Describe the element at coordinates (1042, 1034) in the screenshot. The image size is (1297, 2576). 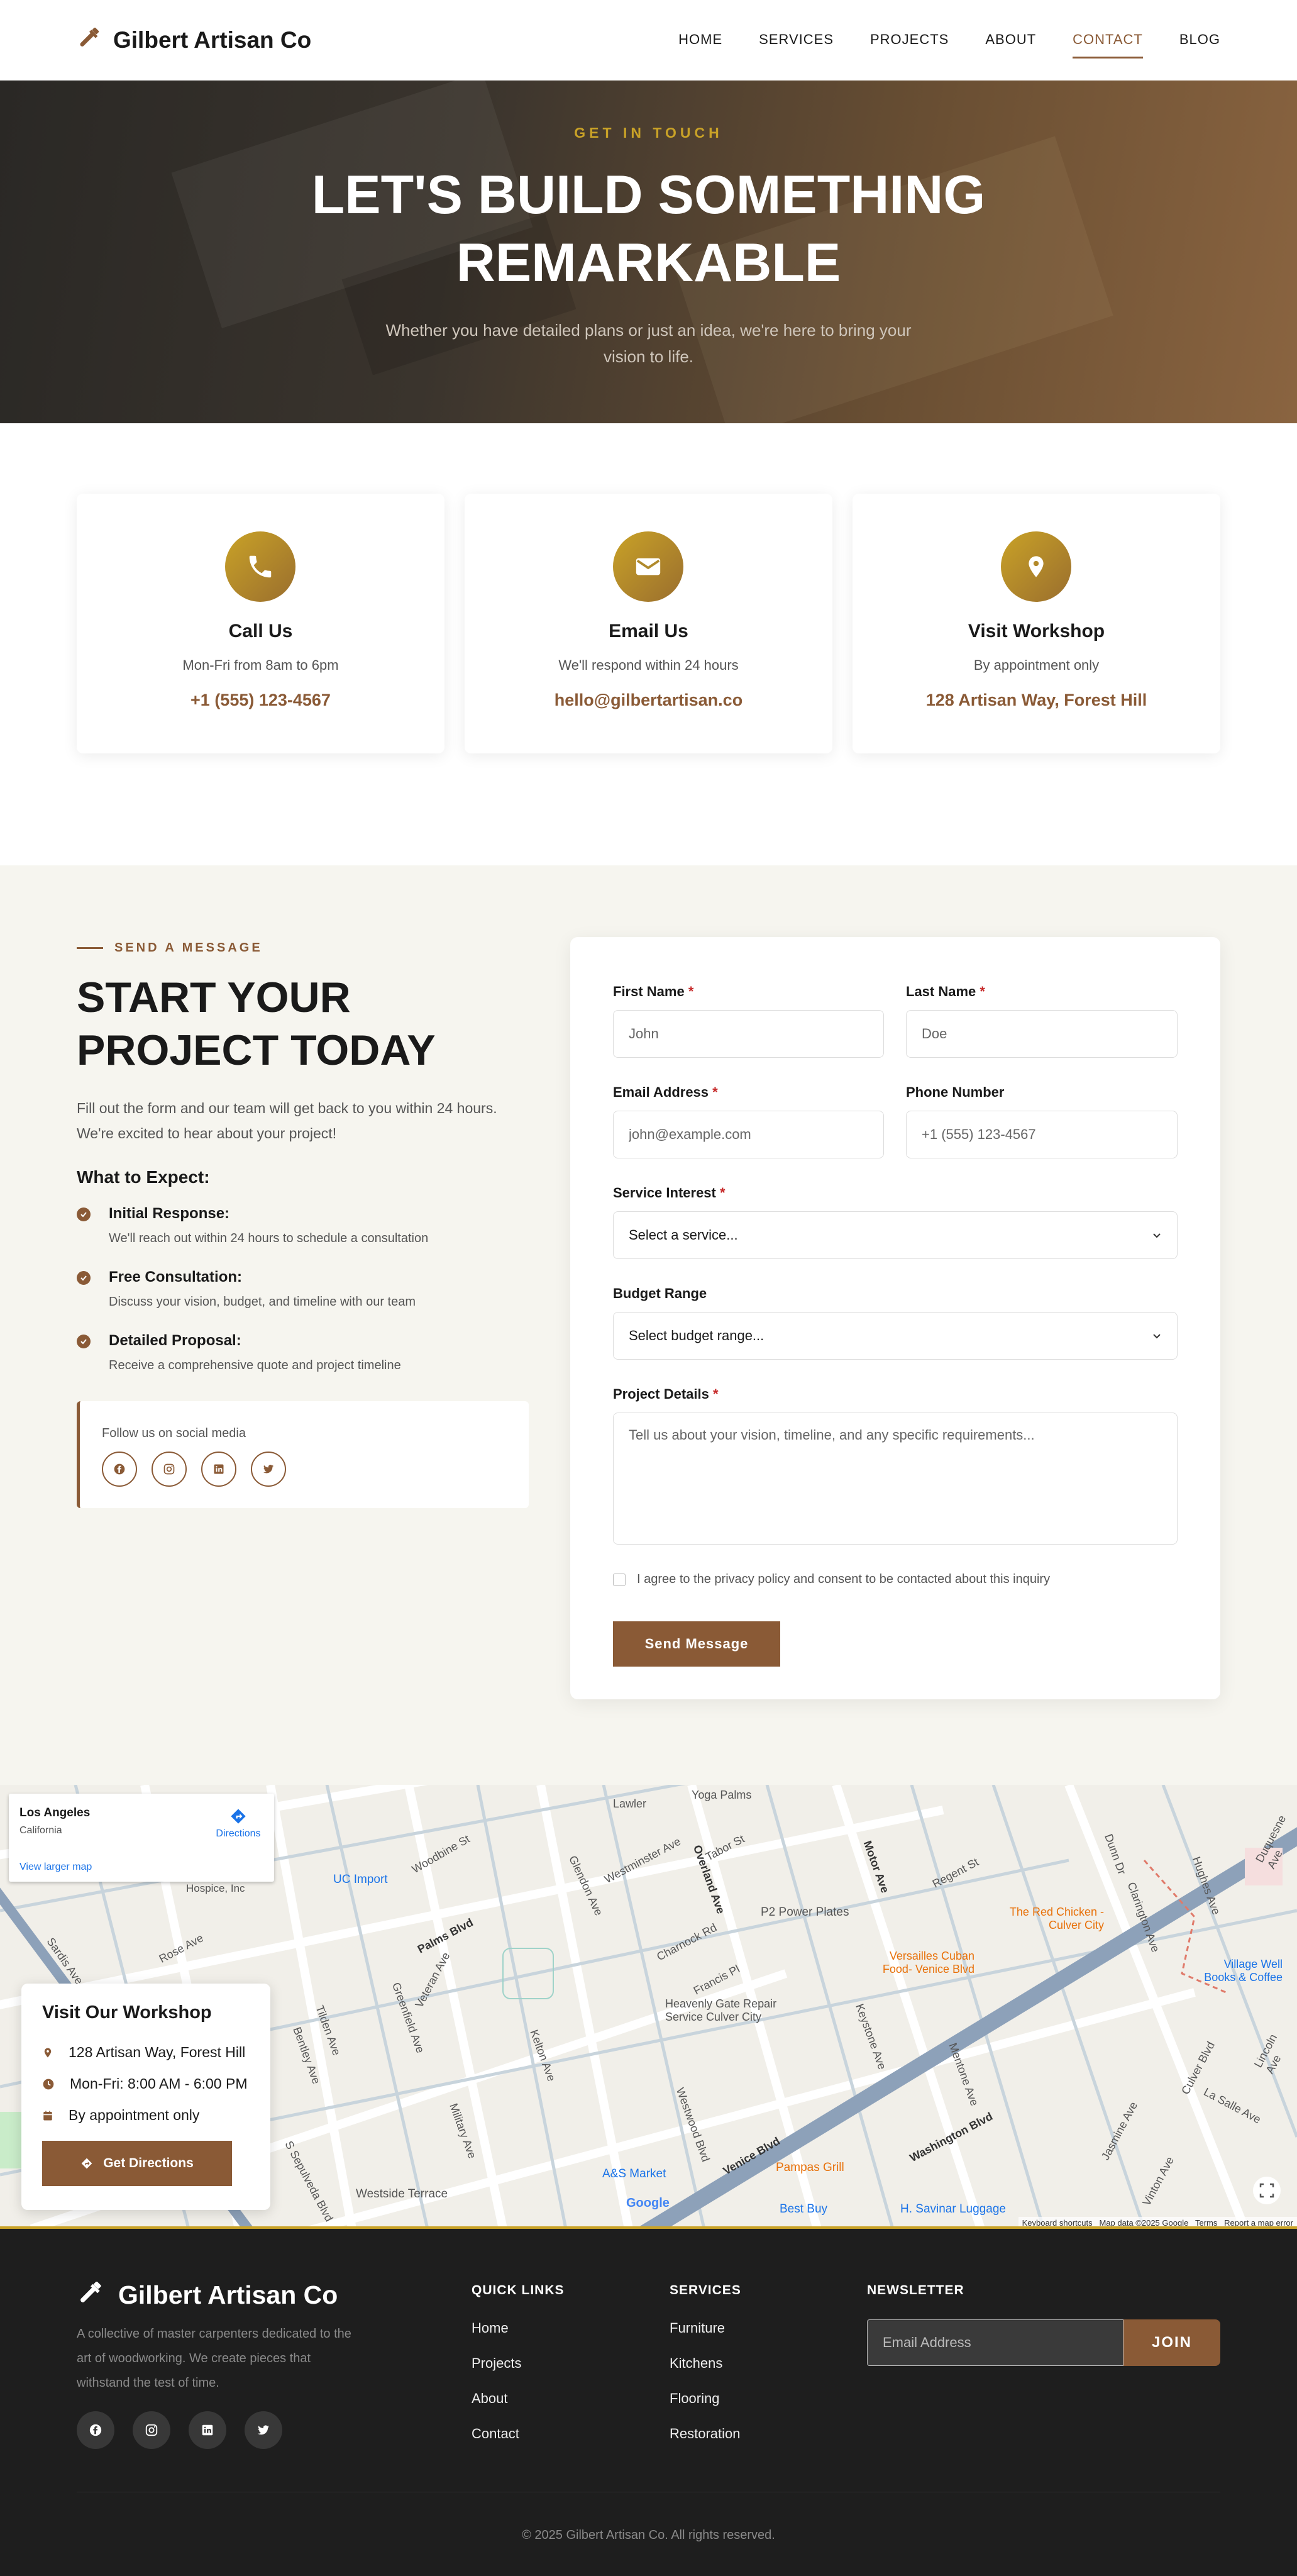
I see `last-name-input` at that location.